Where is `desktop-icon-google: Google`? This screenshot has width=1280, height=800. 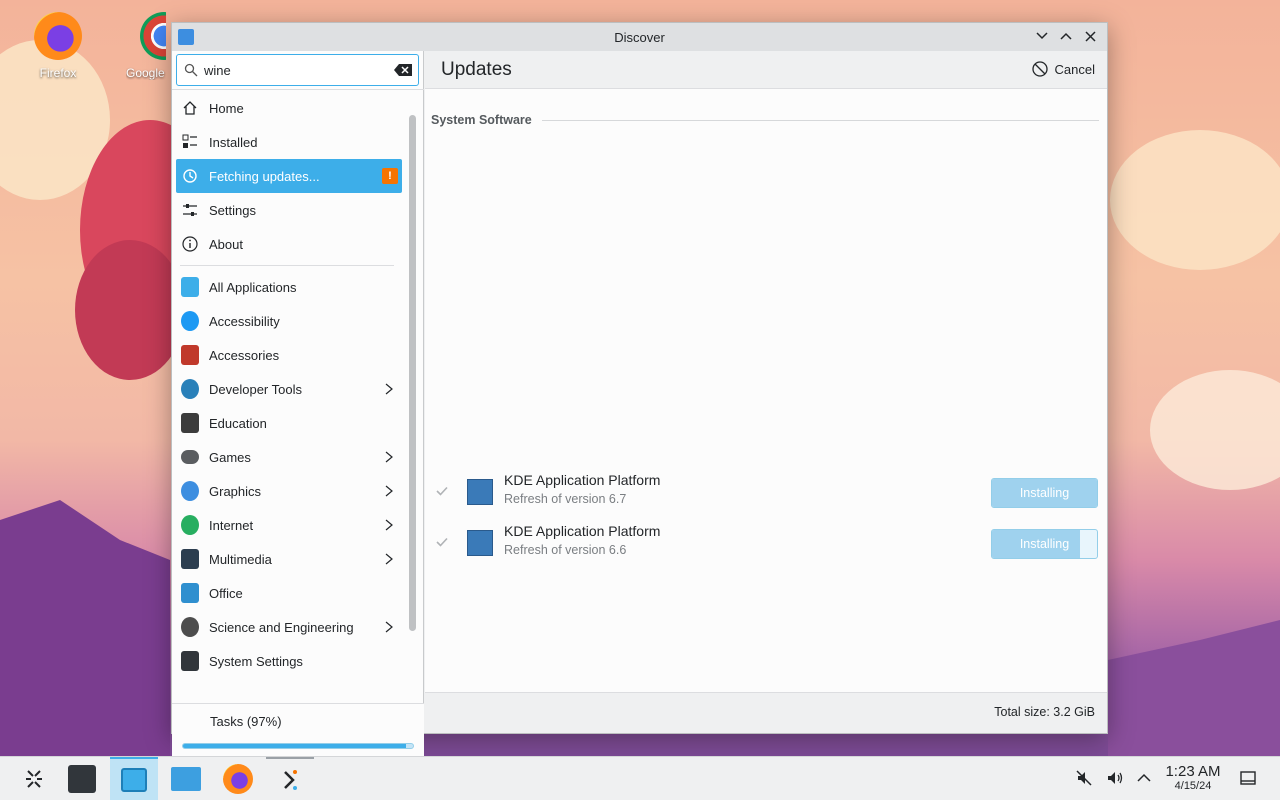 desktop-icon-google: Google is located at coordinates (146, 46).